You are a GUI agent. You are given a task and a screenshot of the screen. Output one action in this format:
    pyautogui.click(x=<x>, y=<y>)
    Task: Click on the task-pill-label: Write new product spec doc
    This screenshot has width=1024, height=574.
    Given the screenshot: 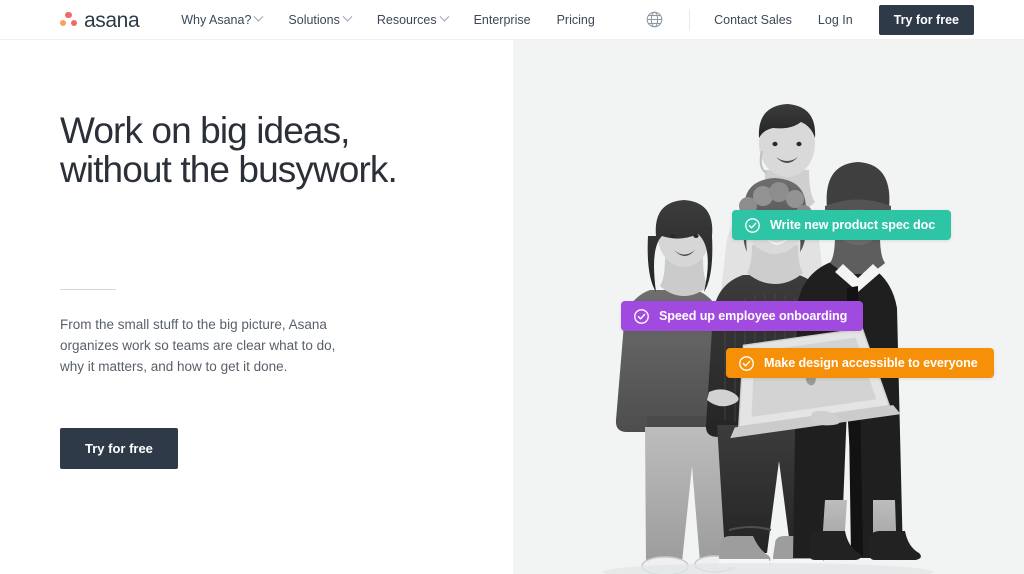 What is the action you would take?
    pyautogui.click(x=853, y=225)
    